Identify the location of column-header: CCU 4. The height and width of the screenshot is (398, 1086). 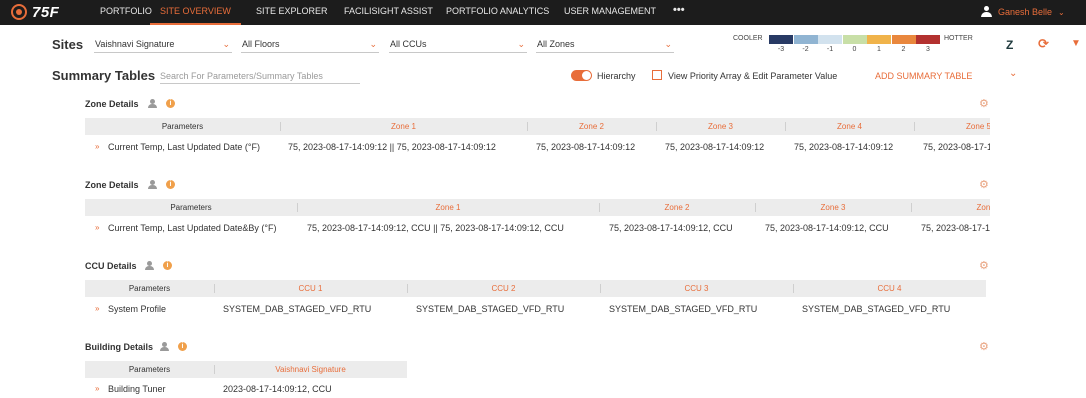
(889, 288).